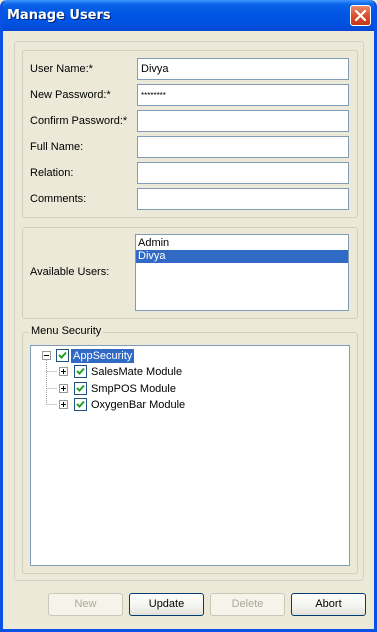 The width and height of the screenshot is (377, 632). What do you see at coordinates (242, 256) in the screenshot?
I see `list-item-selected: Divya` at bounding box center [242, 256].